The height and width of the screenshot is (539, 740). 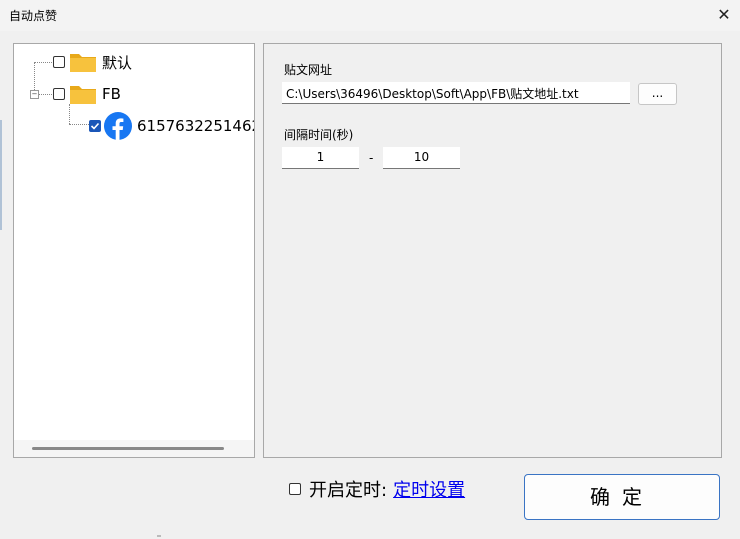 I want to click on window-edge-decoration, so click(x=1, y=175).